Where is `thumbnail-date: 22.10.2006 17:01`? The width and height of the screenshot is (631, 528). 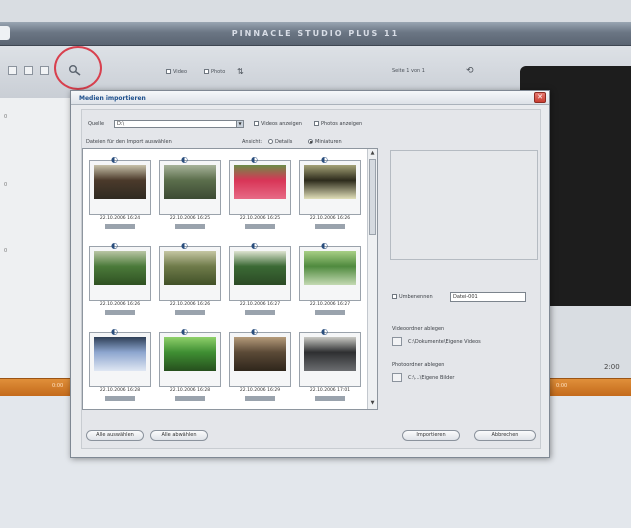
thumbnail-date: 22.10.2006 17:01 is located at coordinates (330, 390).